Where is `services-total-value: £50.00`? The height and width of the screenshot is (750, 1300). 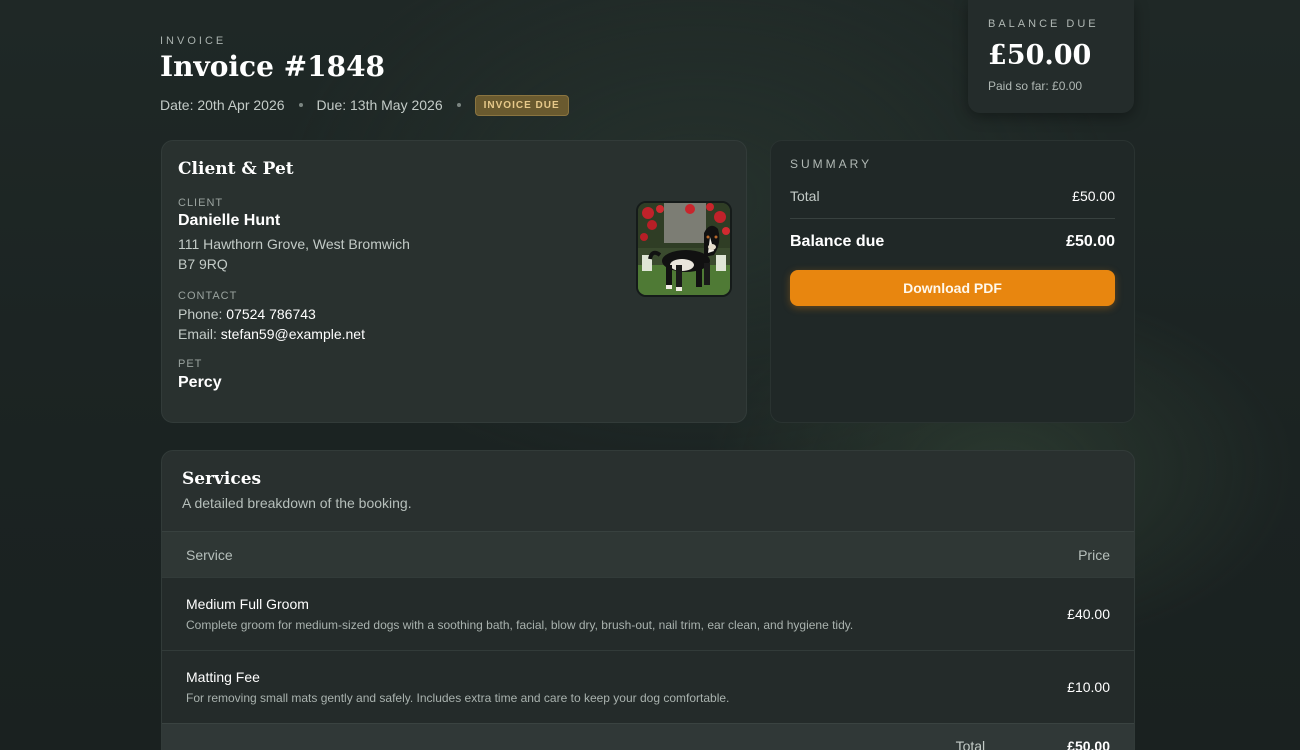 services-total-value: £50.00 is located at coordinates (1088, 744).